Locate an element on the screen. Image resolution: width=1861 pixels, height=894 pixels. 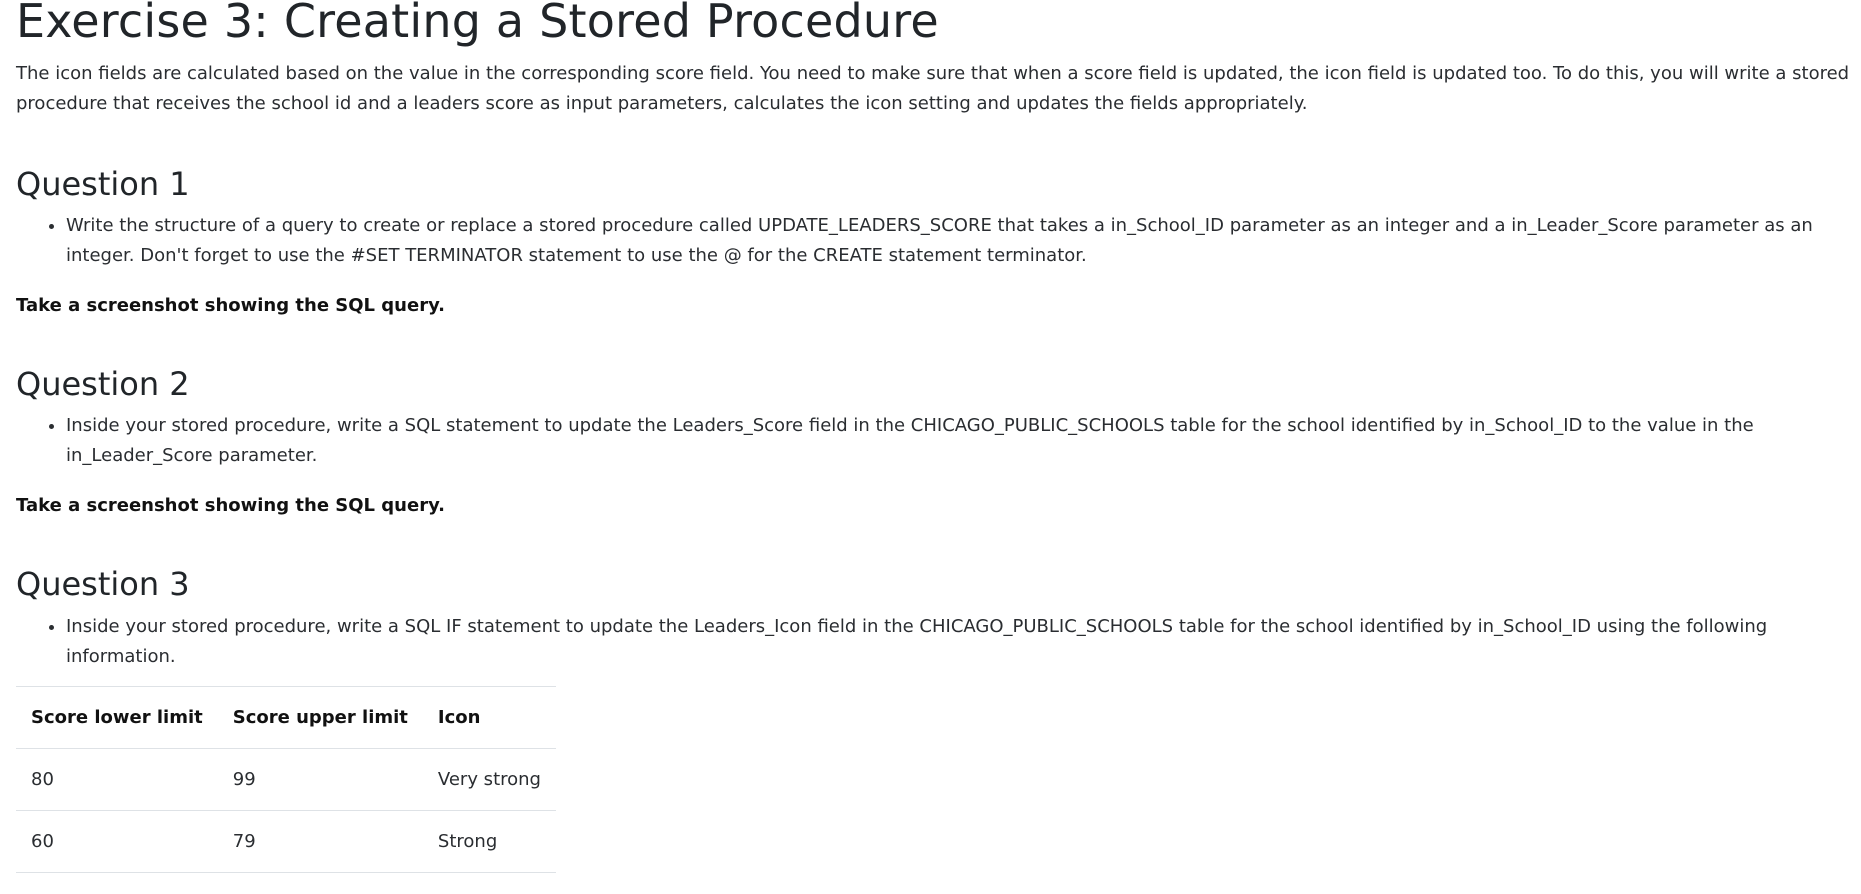
table-cell: Very strong is located at coordinates (489, 779).